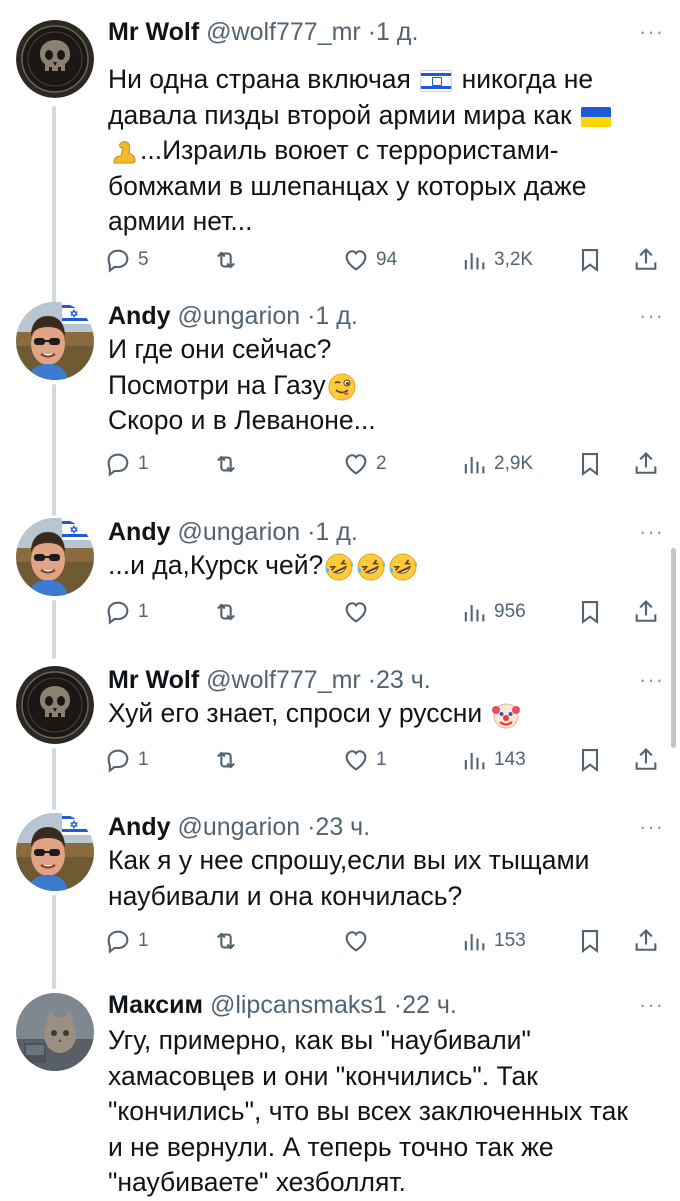 The image size is (680, 1201). Describe the element at coordinates (493, 760) in the screenshot. I see `views-button: 143` at that location.